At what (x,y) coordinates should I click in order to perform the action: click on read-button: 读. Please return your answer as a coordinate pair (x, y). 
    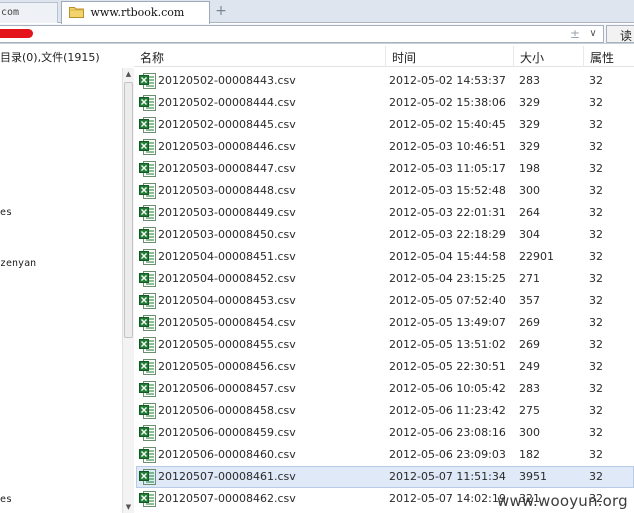
    Looking at the image, I should click on (620, 34).